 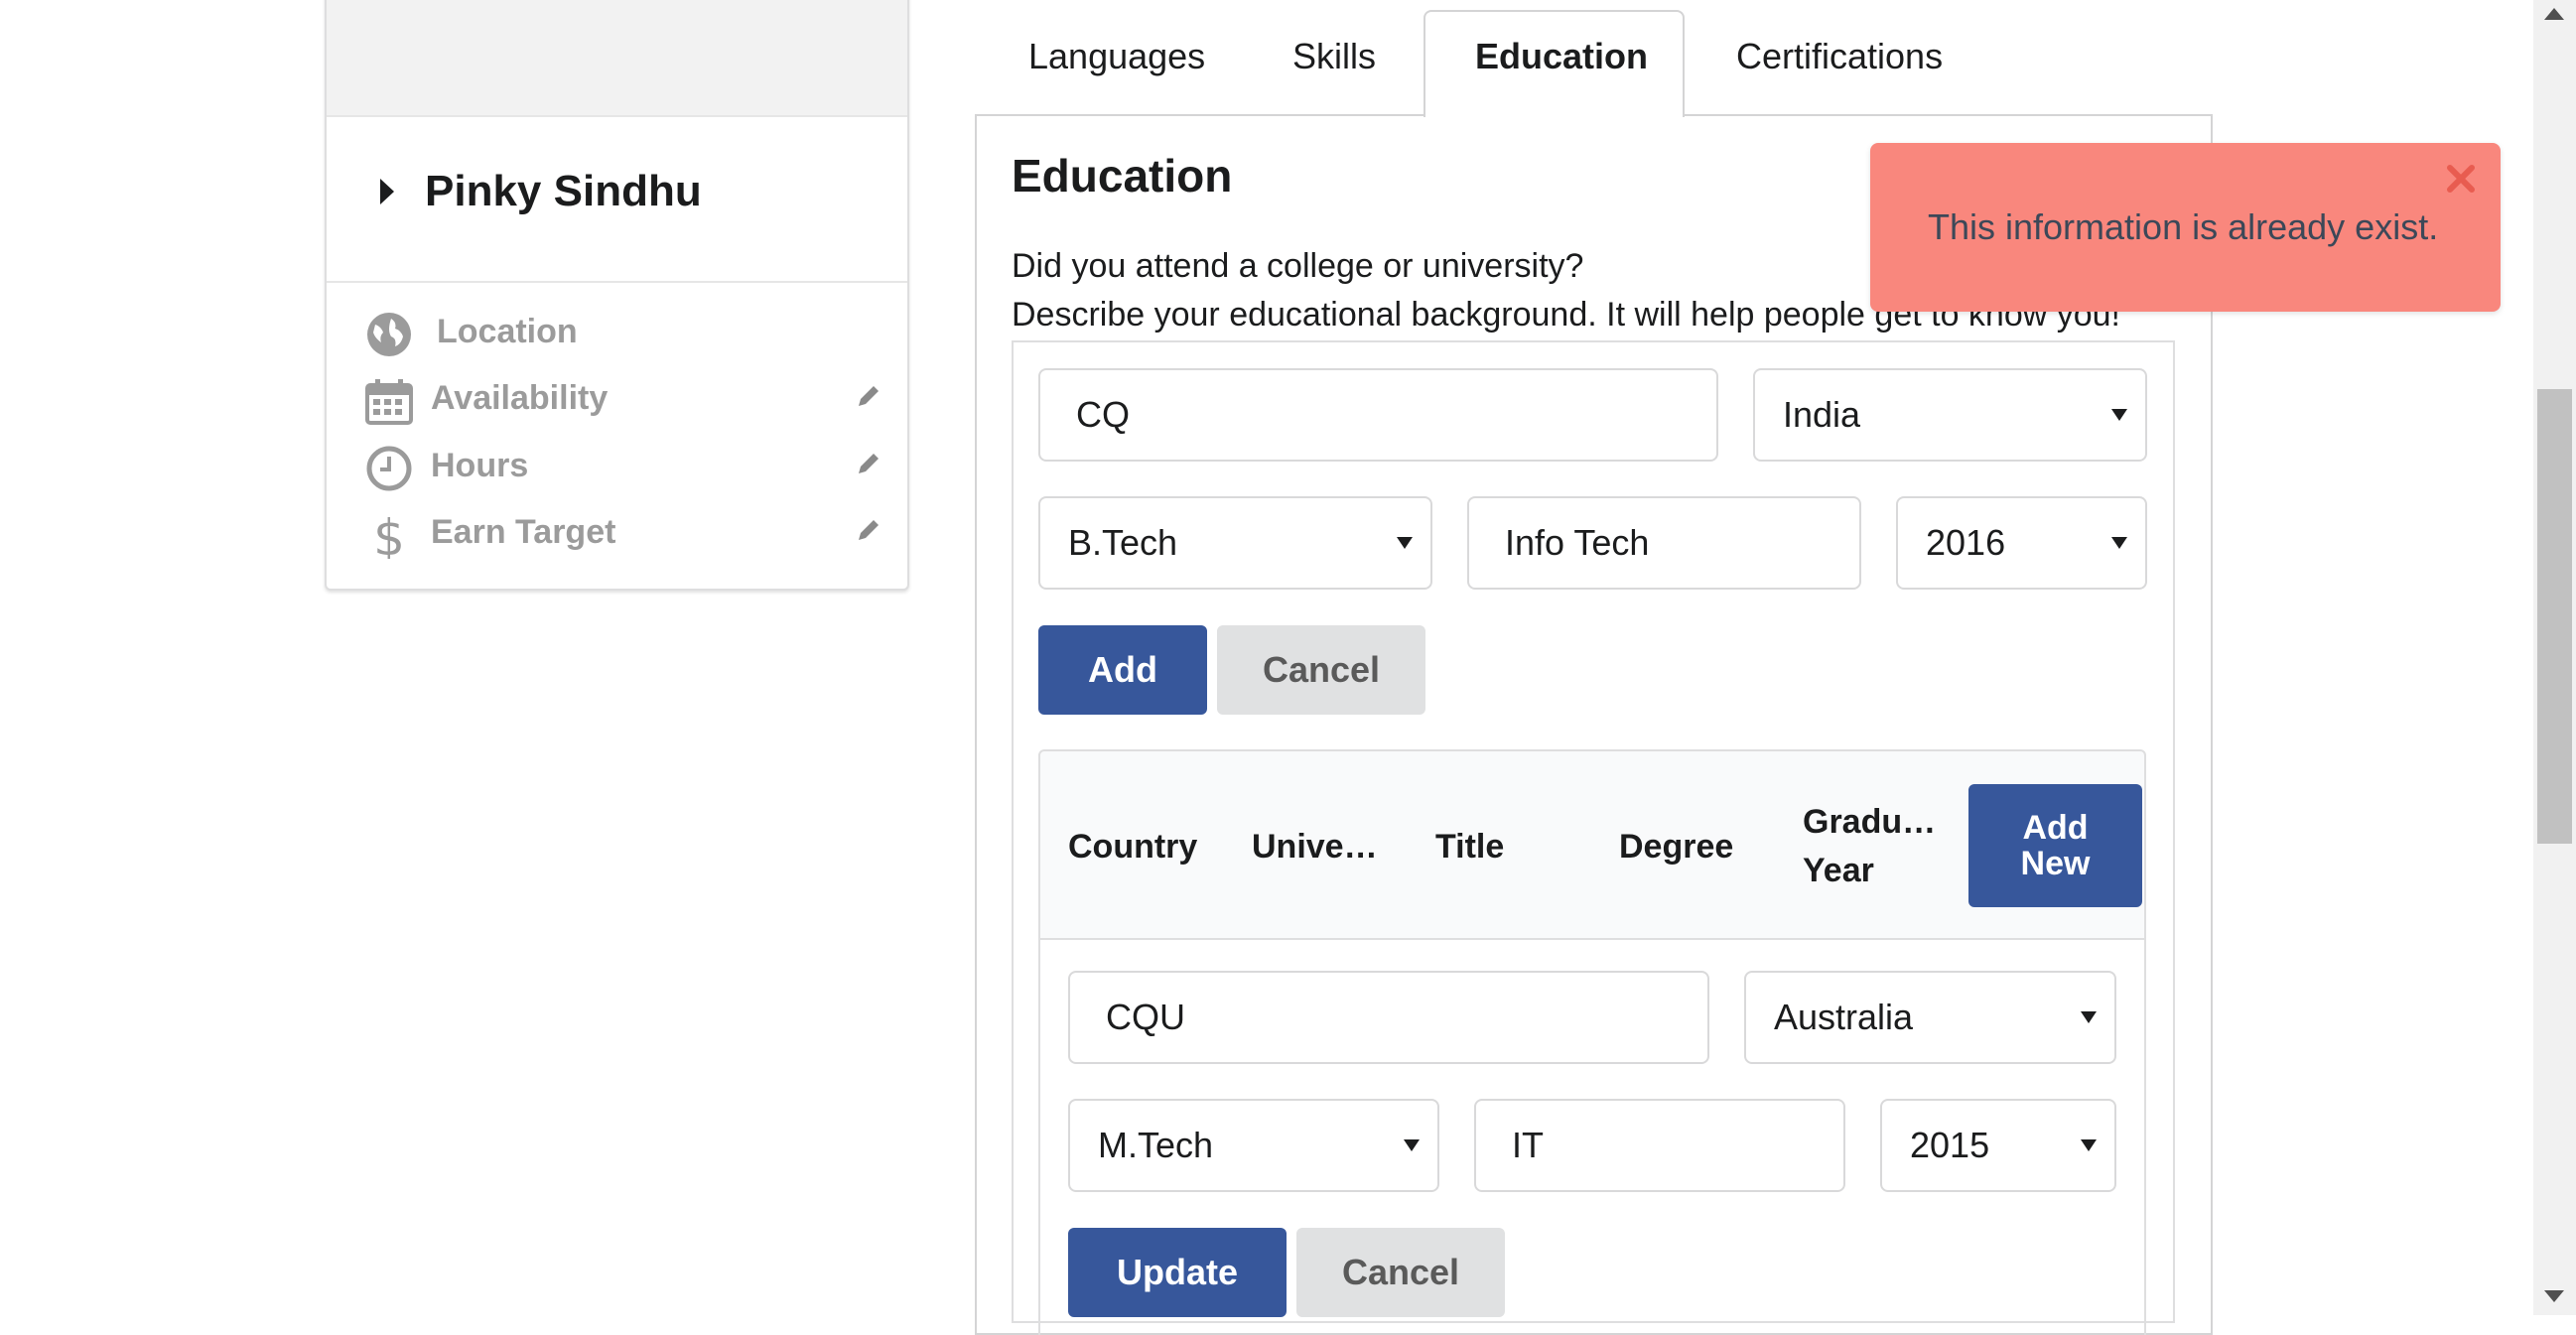 I want to click on tab-certifications: Certifications, so click(x=1839, y=65).